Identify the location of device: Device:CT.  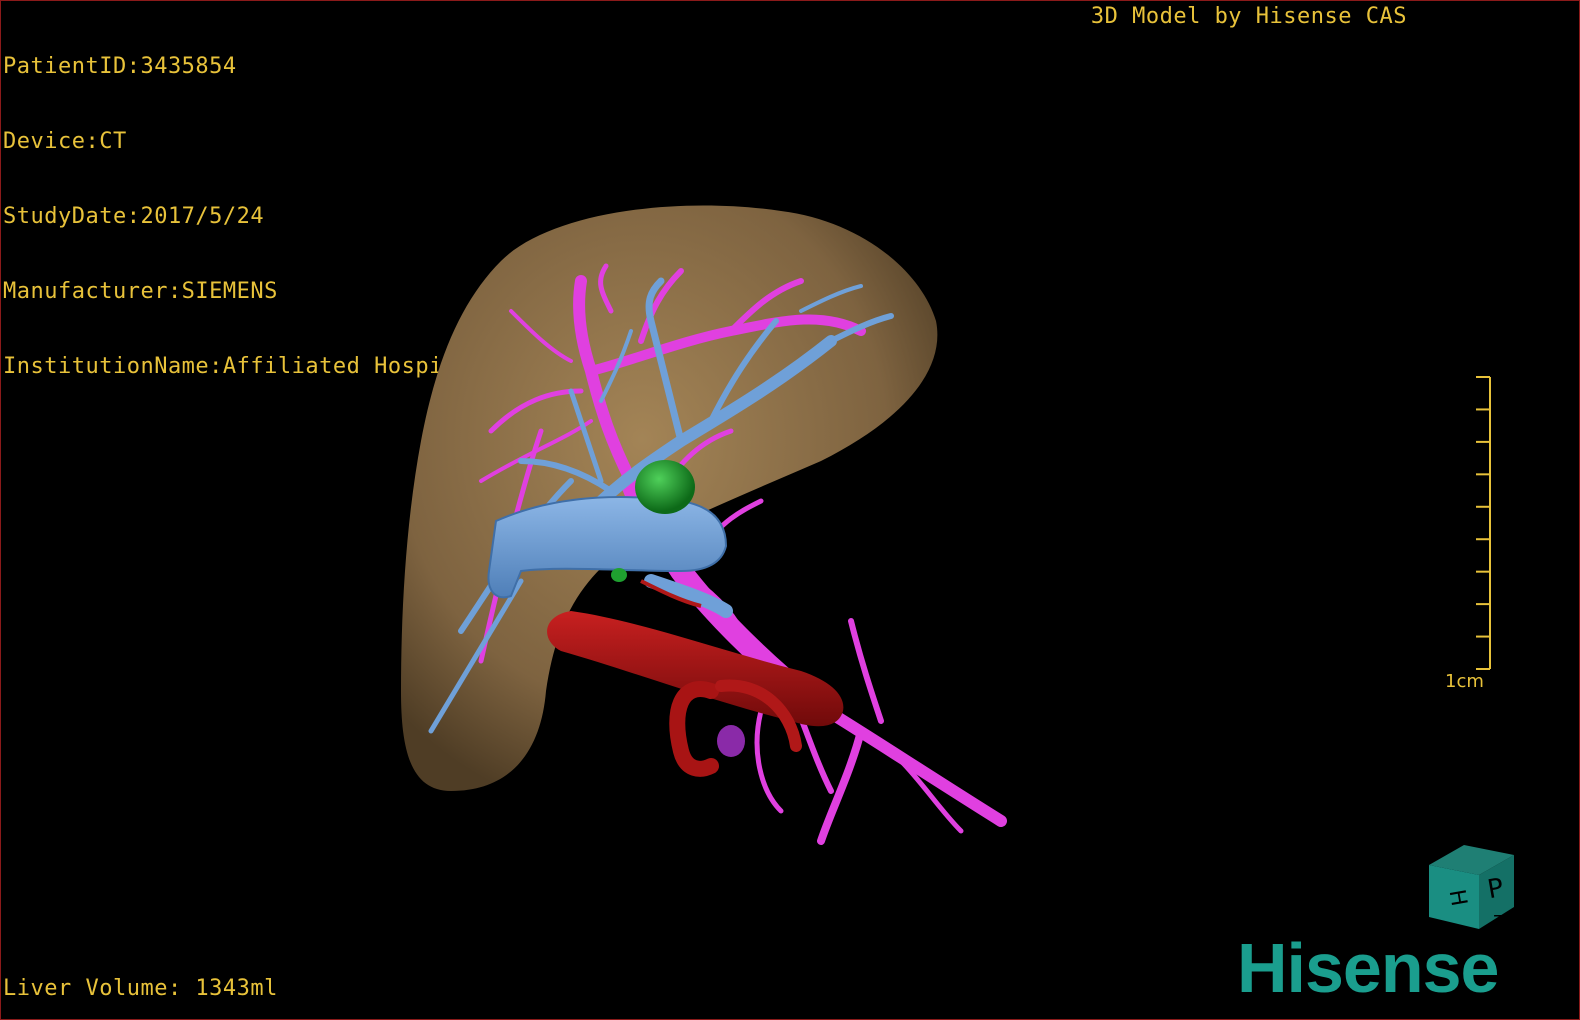
(65, 141).